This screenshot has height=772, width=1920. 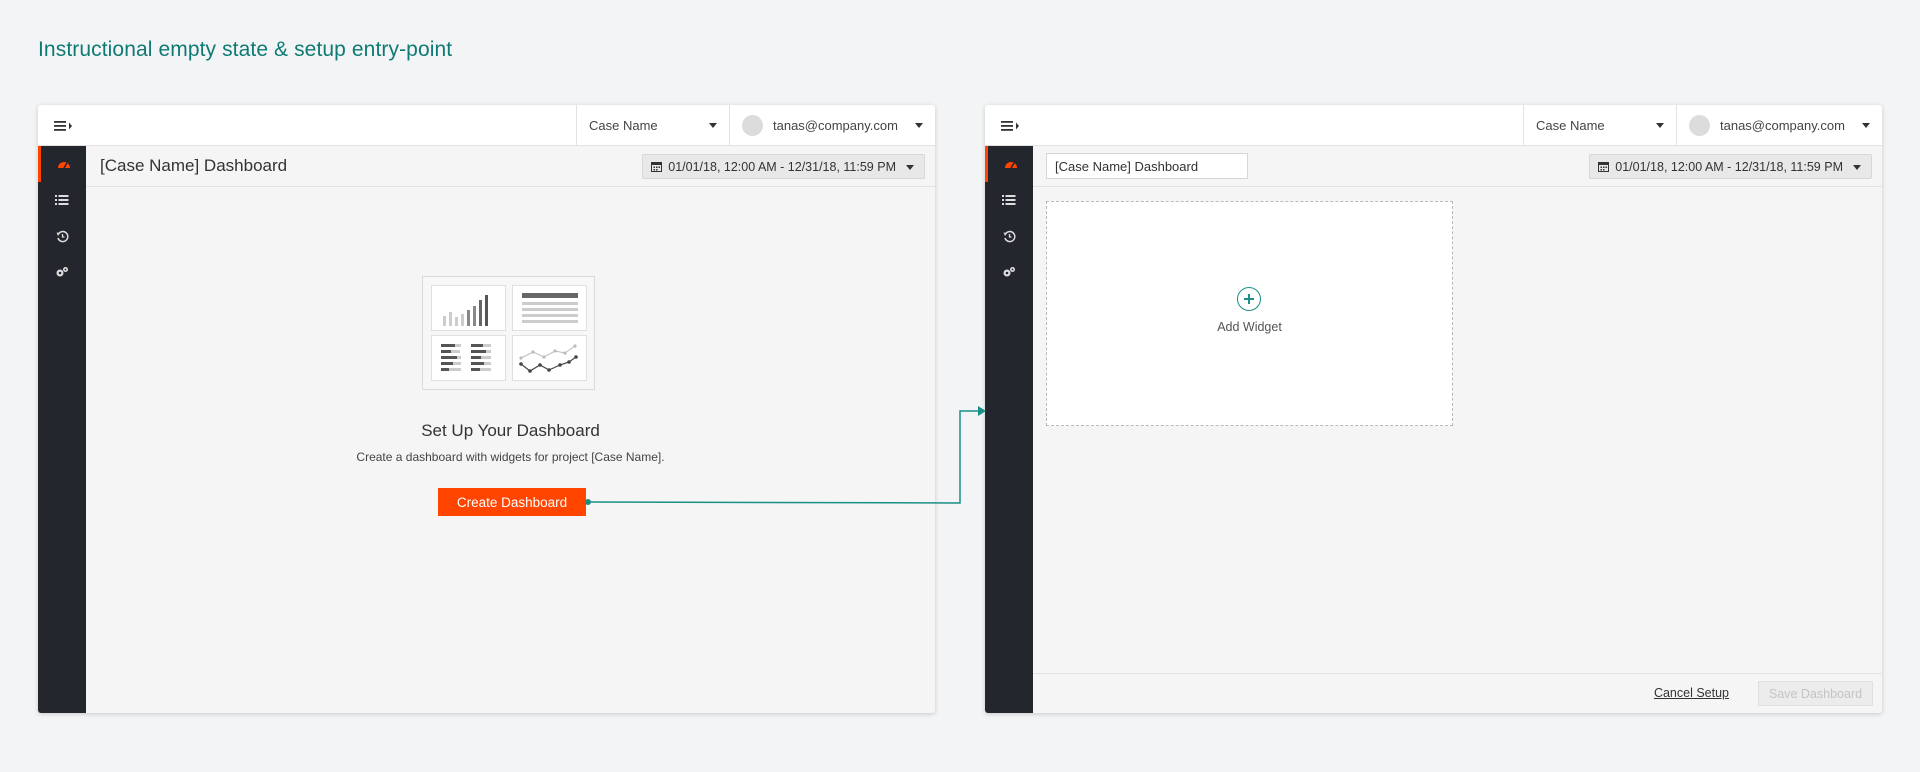 What do you see at coordinates (1147, 166) in the screenshot?
I see `dashboard-title-input` at bounding box center [1147, 166].